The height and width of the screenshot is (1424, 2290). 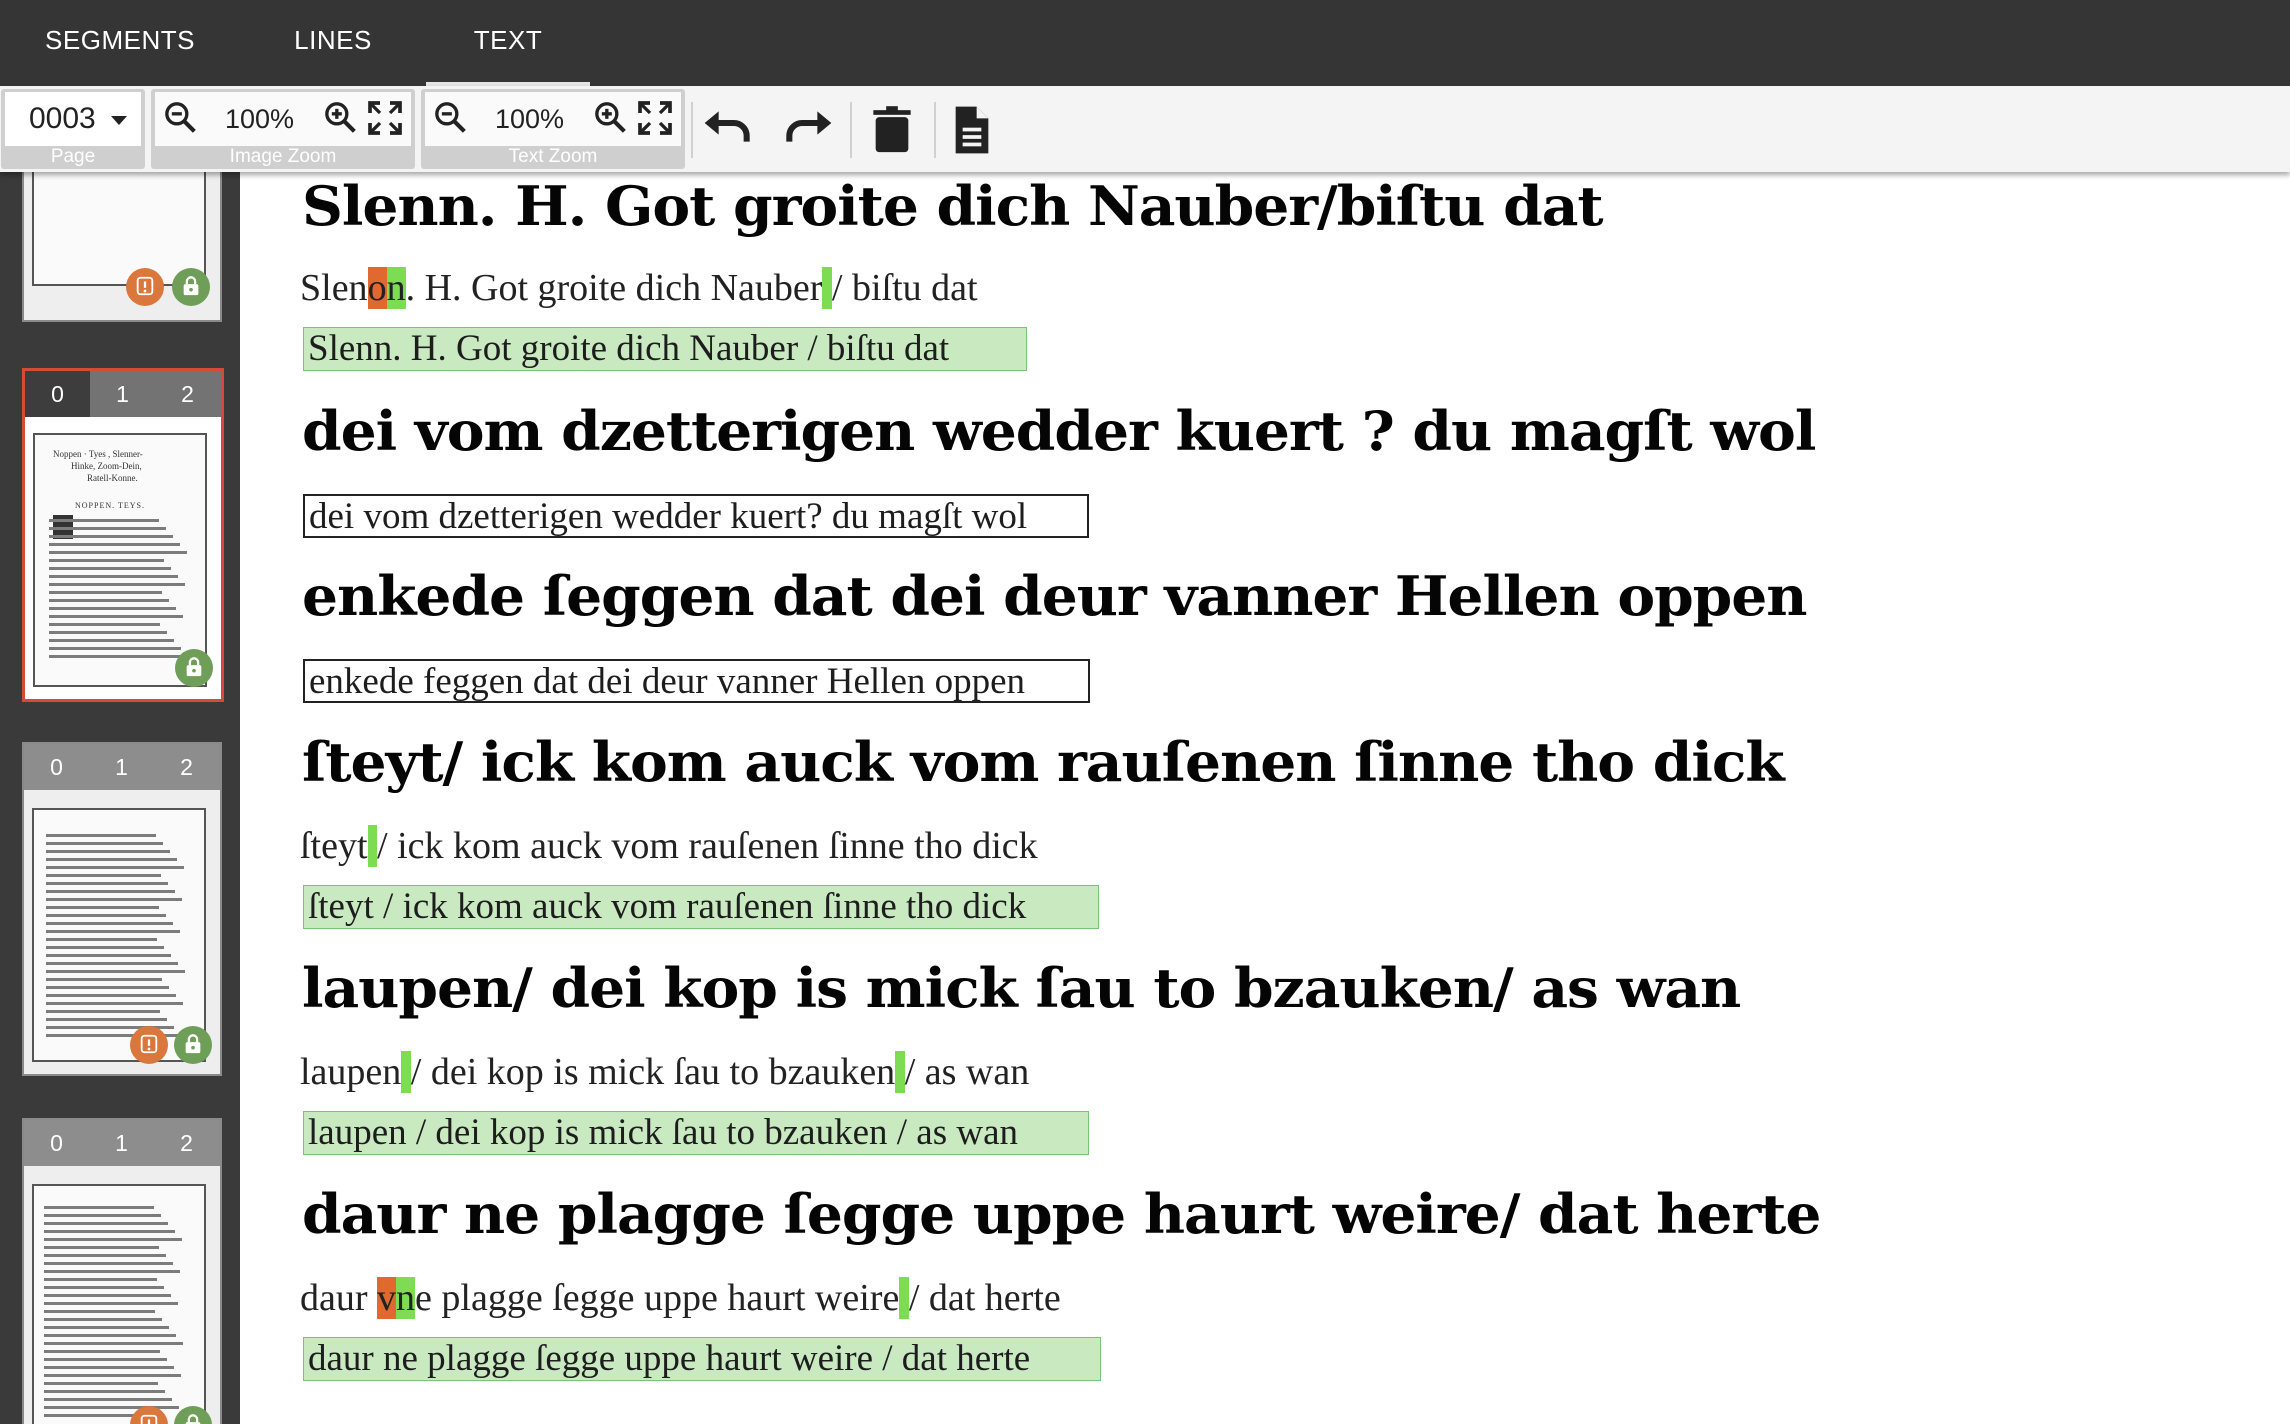 What do you see at coordinates (339, 1298) in the screenshot?
I see `ocr-segment: daur` at bounding box center [339, 1298].